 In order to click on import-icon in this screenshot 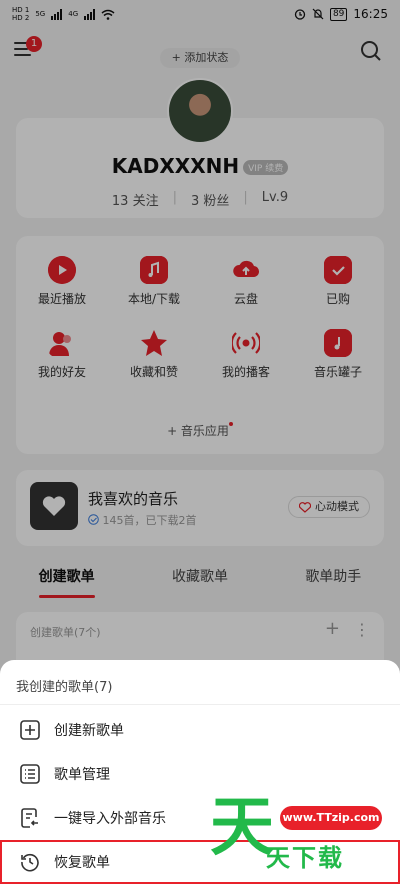, I will do `click(29, 818)`.